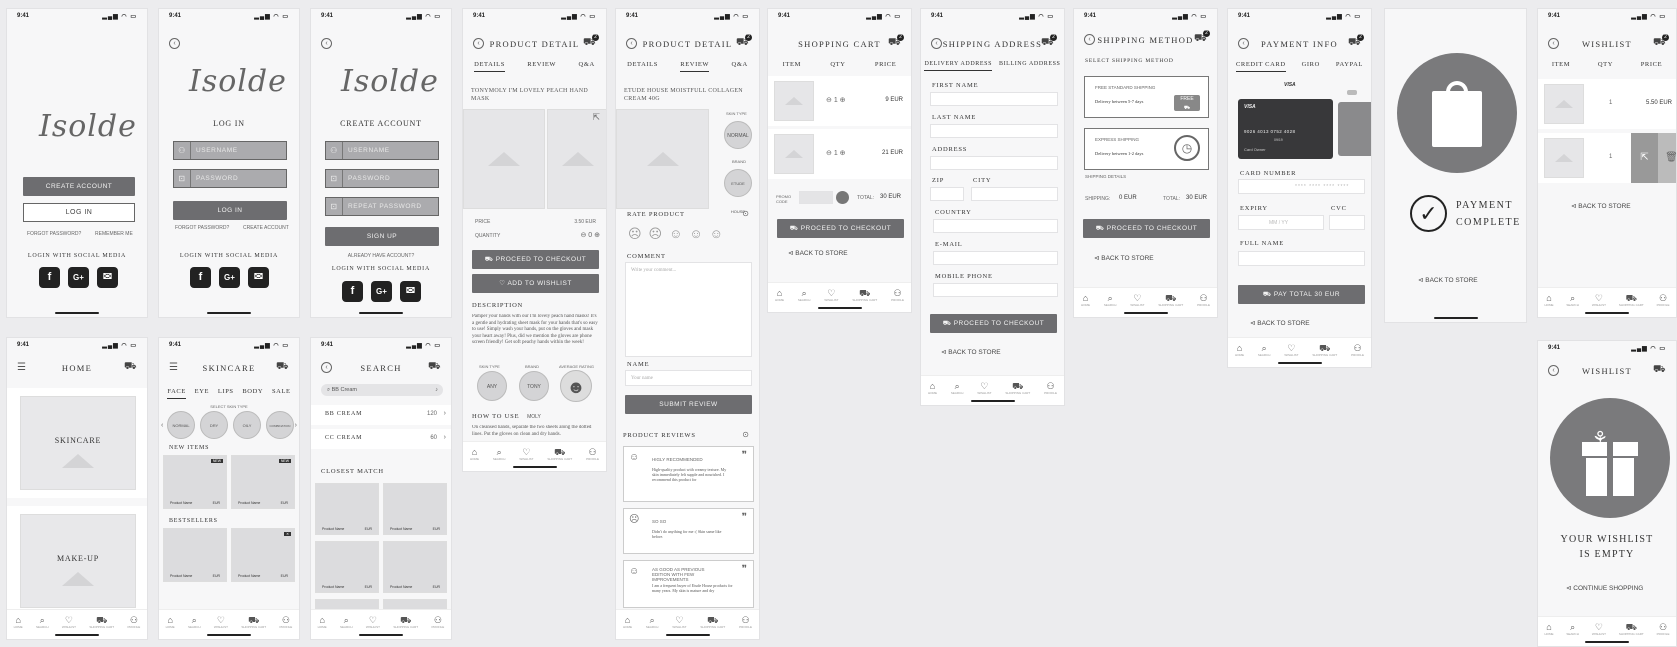  Describe the element at coordinates (200, 277) in the screenshot. I see `facebook-icon: f` at that location.